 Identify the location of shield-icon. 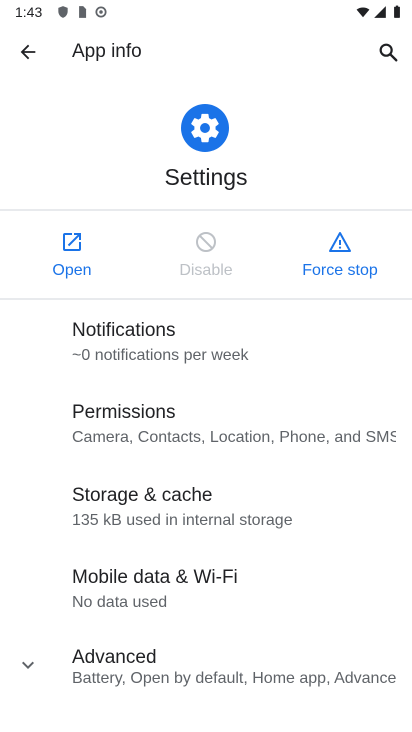
(63, 12).